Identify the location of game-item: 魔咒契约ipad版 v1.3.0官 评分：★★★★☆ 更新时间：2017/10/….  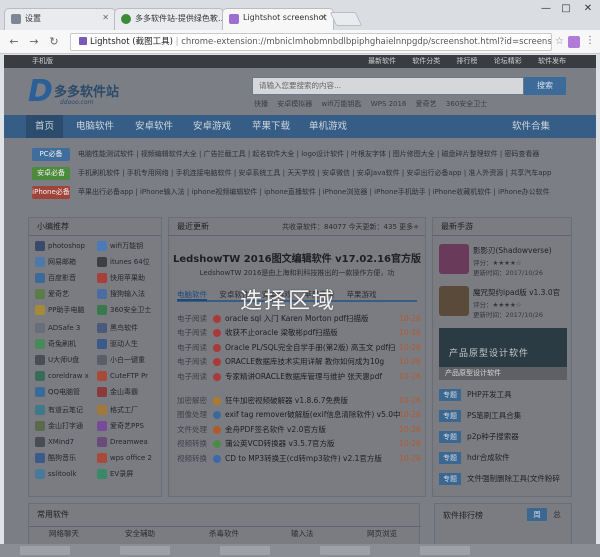
(503, 308).